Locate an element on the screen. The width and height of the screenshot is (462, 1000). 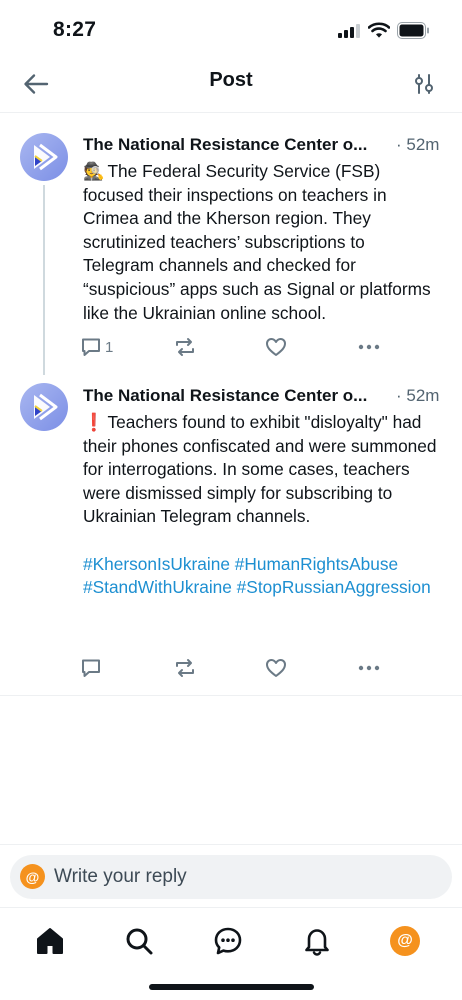
reply-button: 1 is located at coordinates (96, 347).